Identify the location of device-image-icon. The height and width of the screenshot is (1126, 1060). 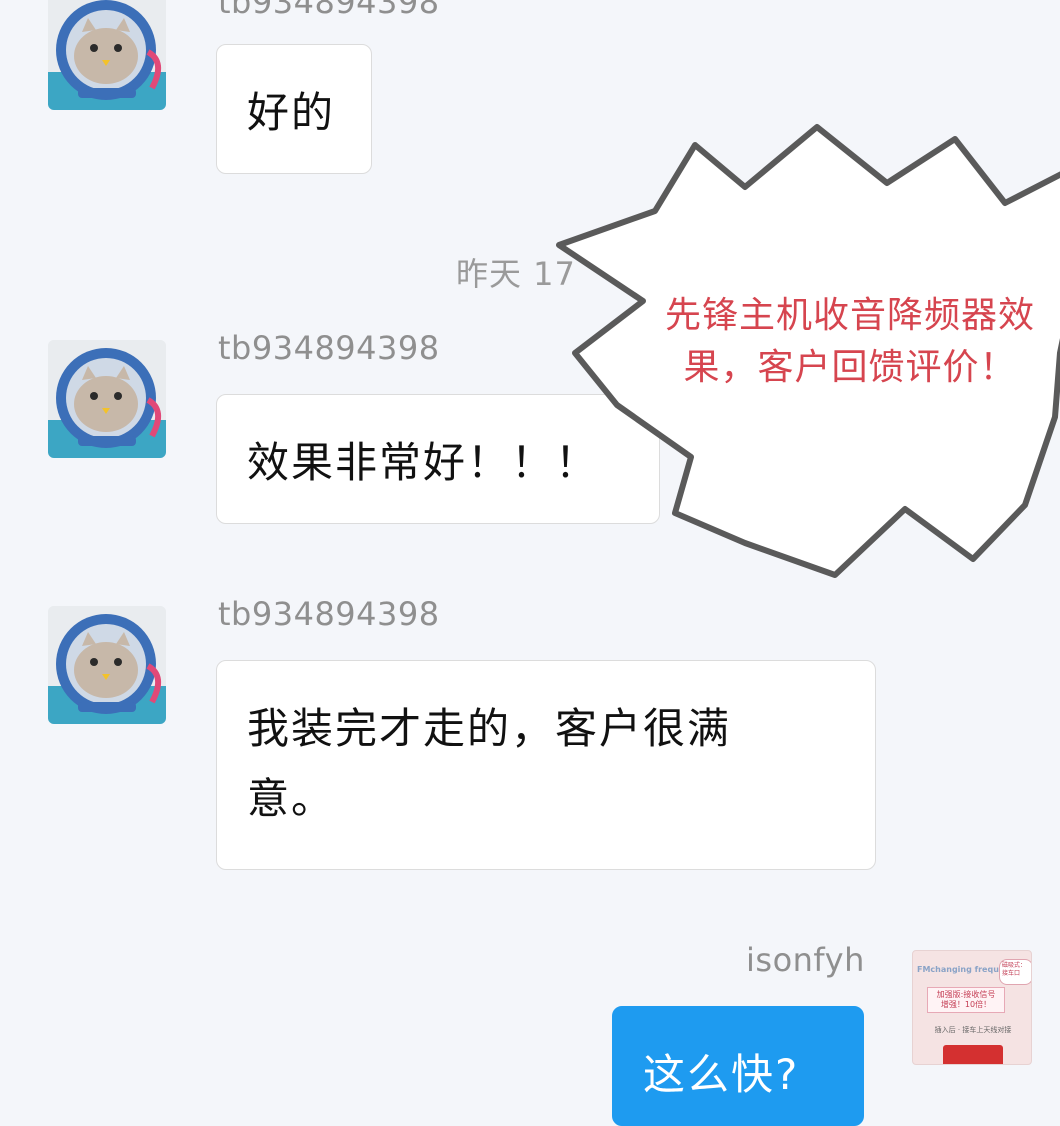
(973, 1054).